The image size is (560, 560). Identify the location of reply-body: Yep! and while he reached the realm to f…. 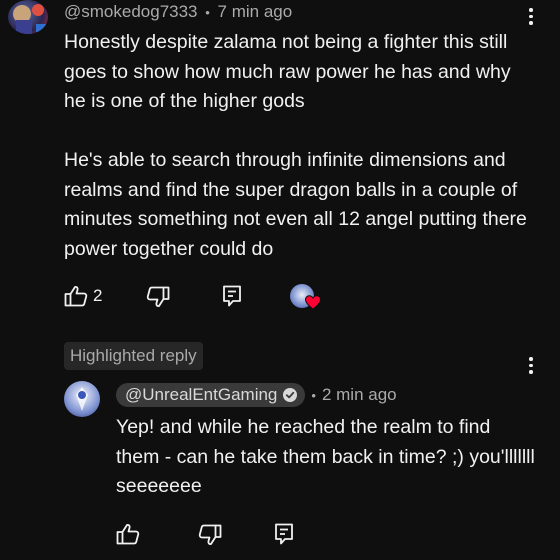
(325, 456).